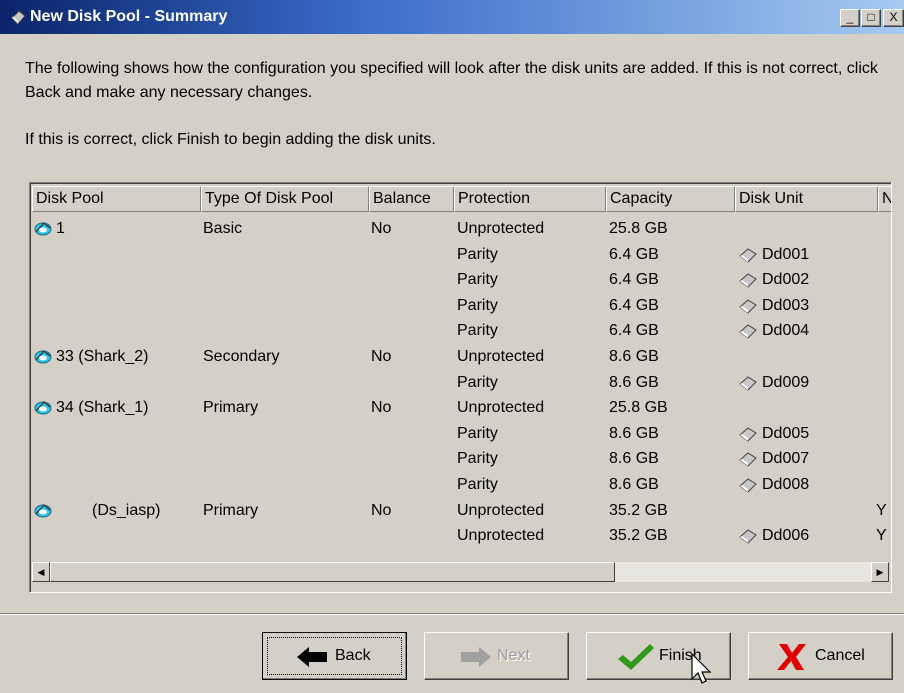  I want to click on scroll-thumb, so click(332, 572).